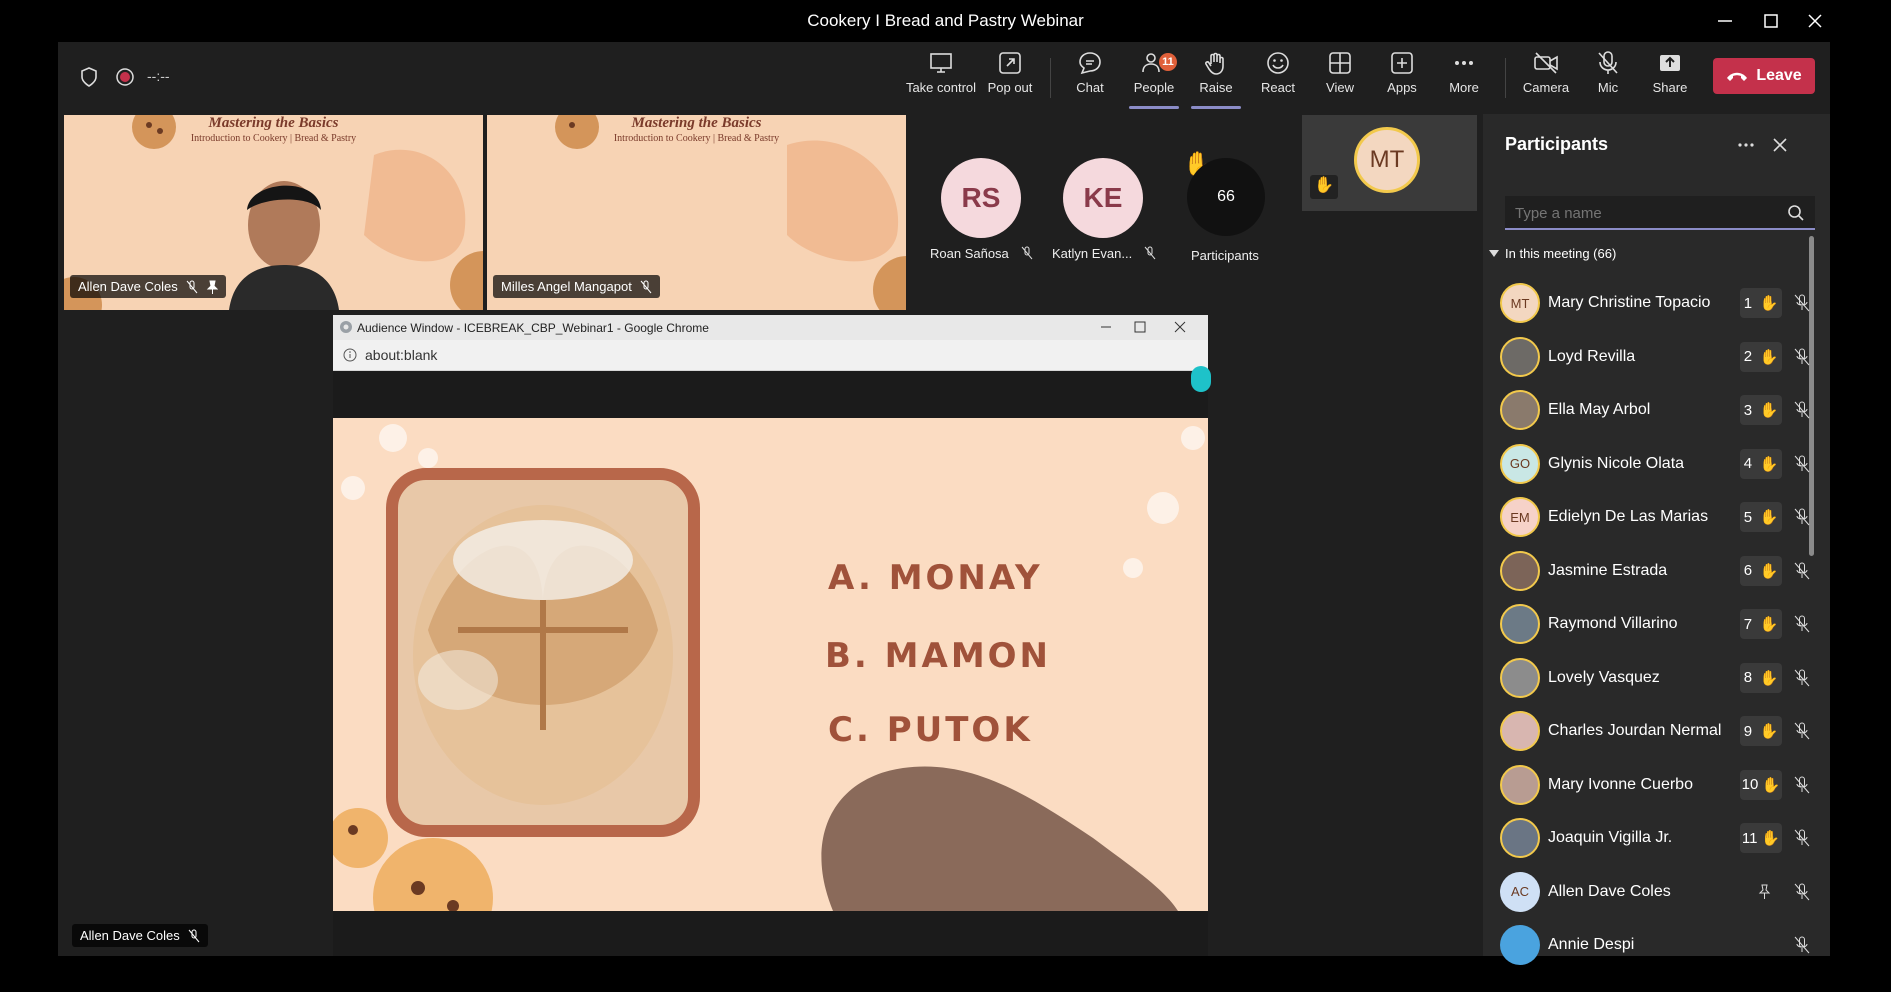  Describe the element at coordinates (1340, 63) in the screenshot. I see `view-icon` at that location.